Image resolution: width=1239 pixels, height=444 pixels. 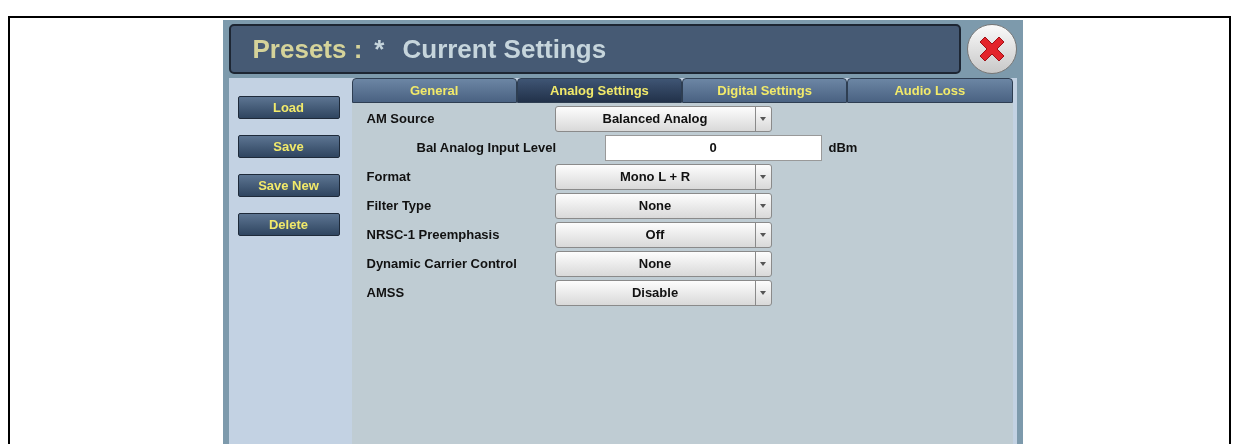 What do you see at coordinates (843, 147) in the screenshot?
I see `unit-label: dBm` at bounding box center [843, 147].